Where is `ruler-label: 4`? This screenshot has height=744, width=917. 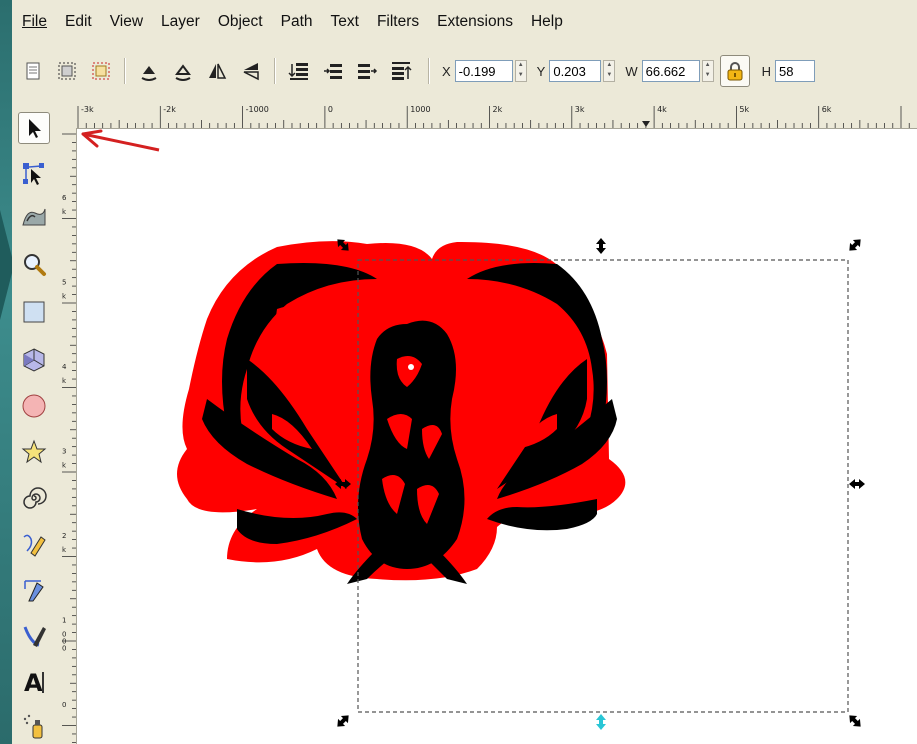
ruler-label: 4 is located at coordinates (64, 367).